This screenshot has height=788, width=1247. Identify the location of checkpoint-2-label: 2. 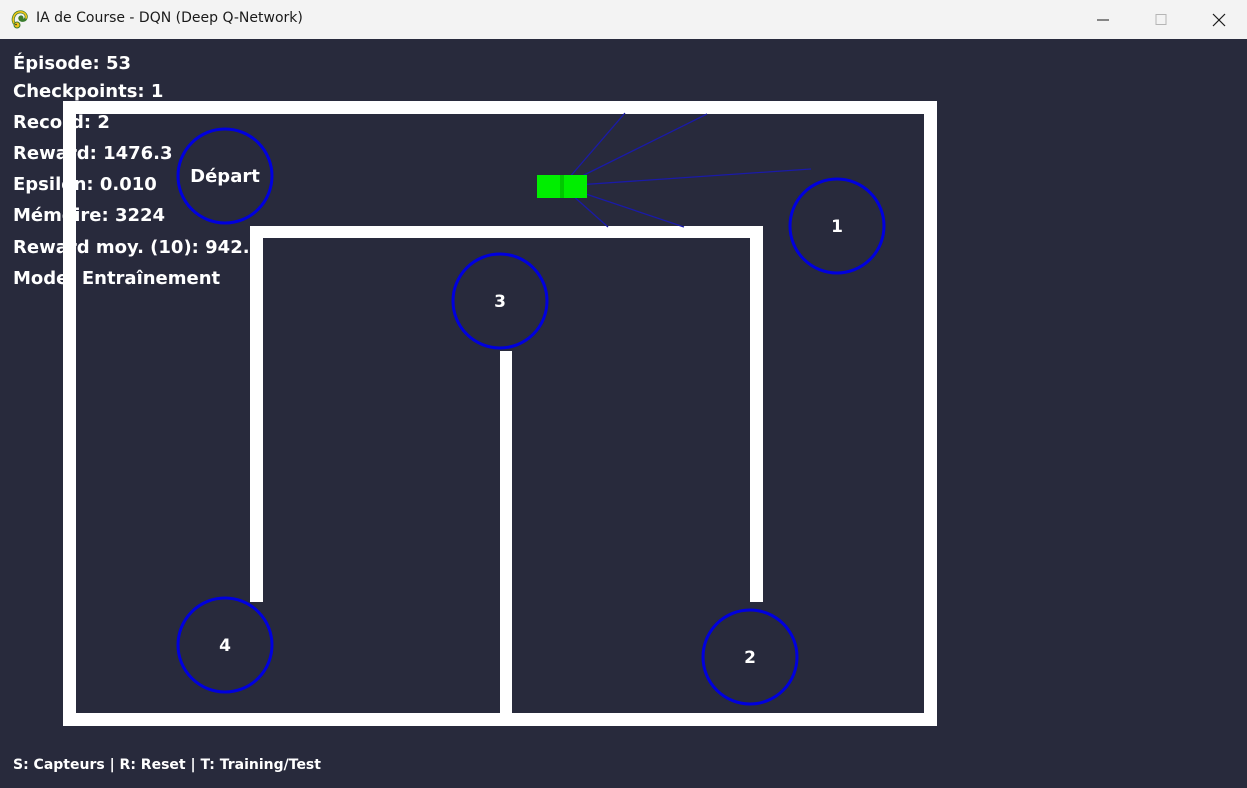
(750, 658).